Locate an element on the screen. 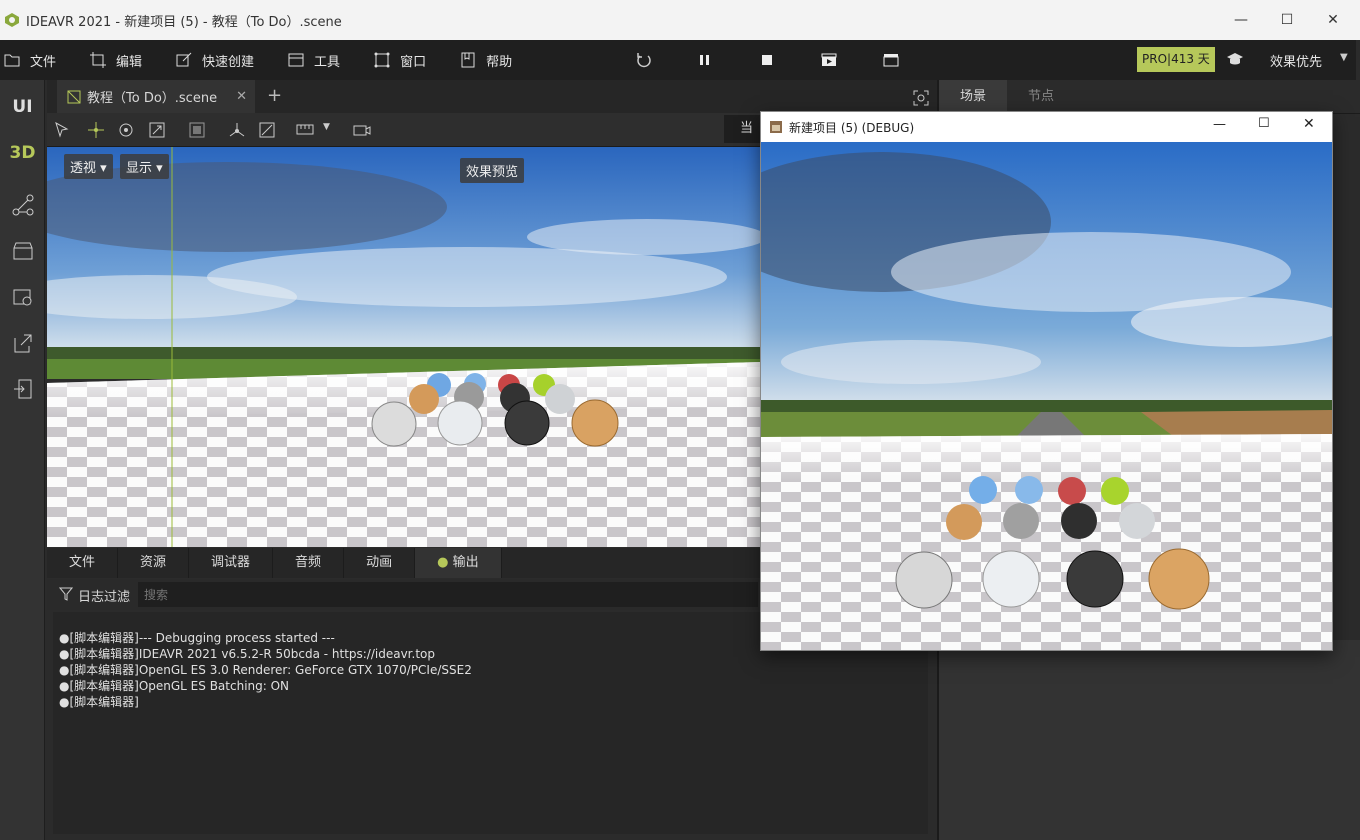 This screenshot has height=840, width=1360. ruler-tool is located at coordinates (305, 130).